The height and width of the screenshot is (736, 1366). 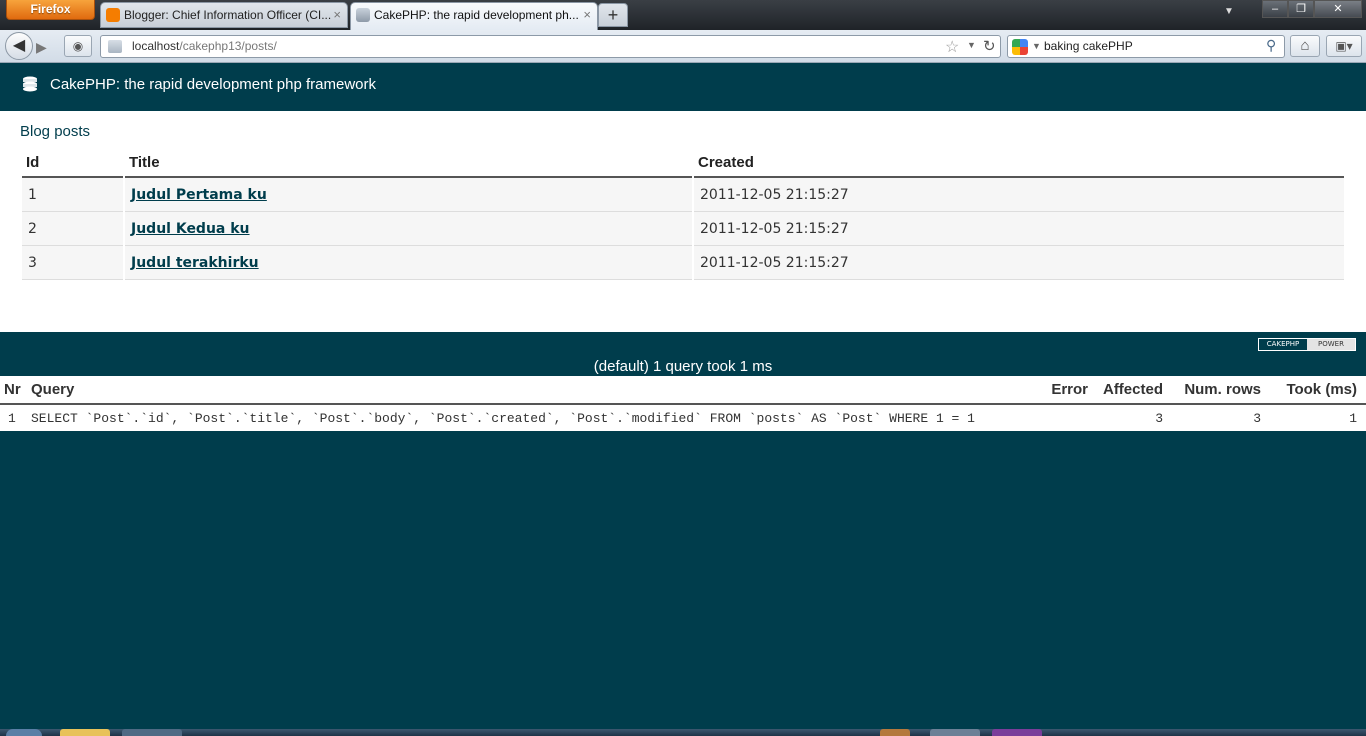 What do you see at coordinates (1088, 46) in the screenshot?
I see `search-input: baking cakePHP` at bounding box center [1088, 46].